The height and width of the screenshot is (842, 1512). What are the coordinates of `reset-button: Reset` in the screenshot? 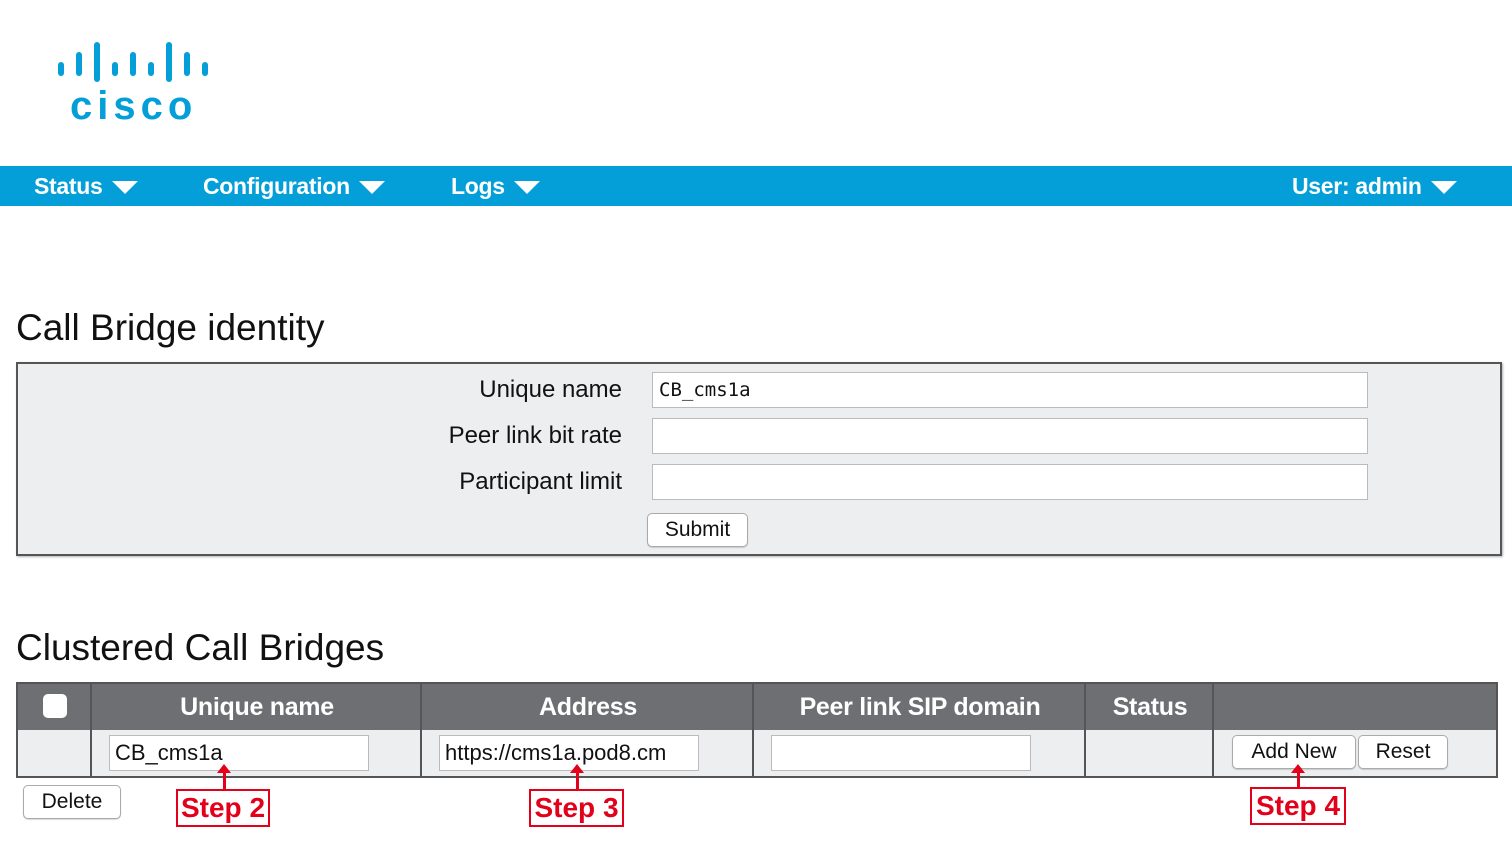 It's located at (1403, 752).